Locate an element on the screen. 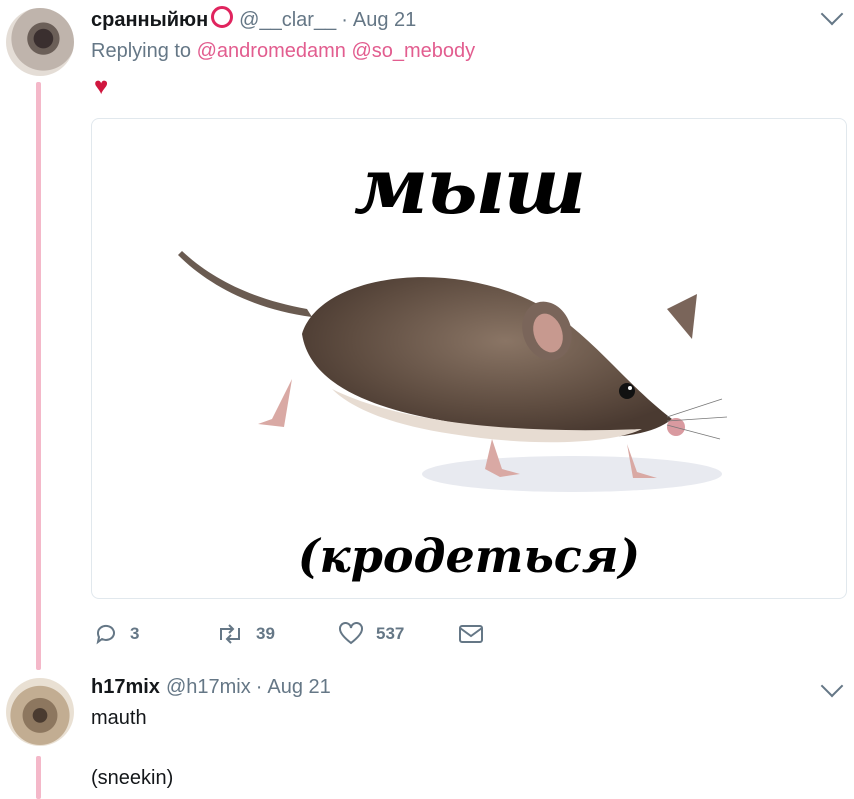 The width and height of the screenshot is (854, 799). reply-button: 3 is located at coordinates (155, 634).